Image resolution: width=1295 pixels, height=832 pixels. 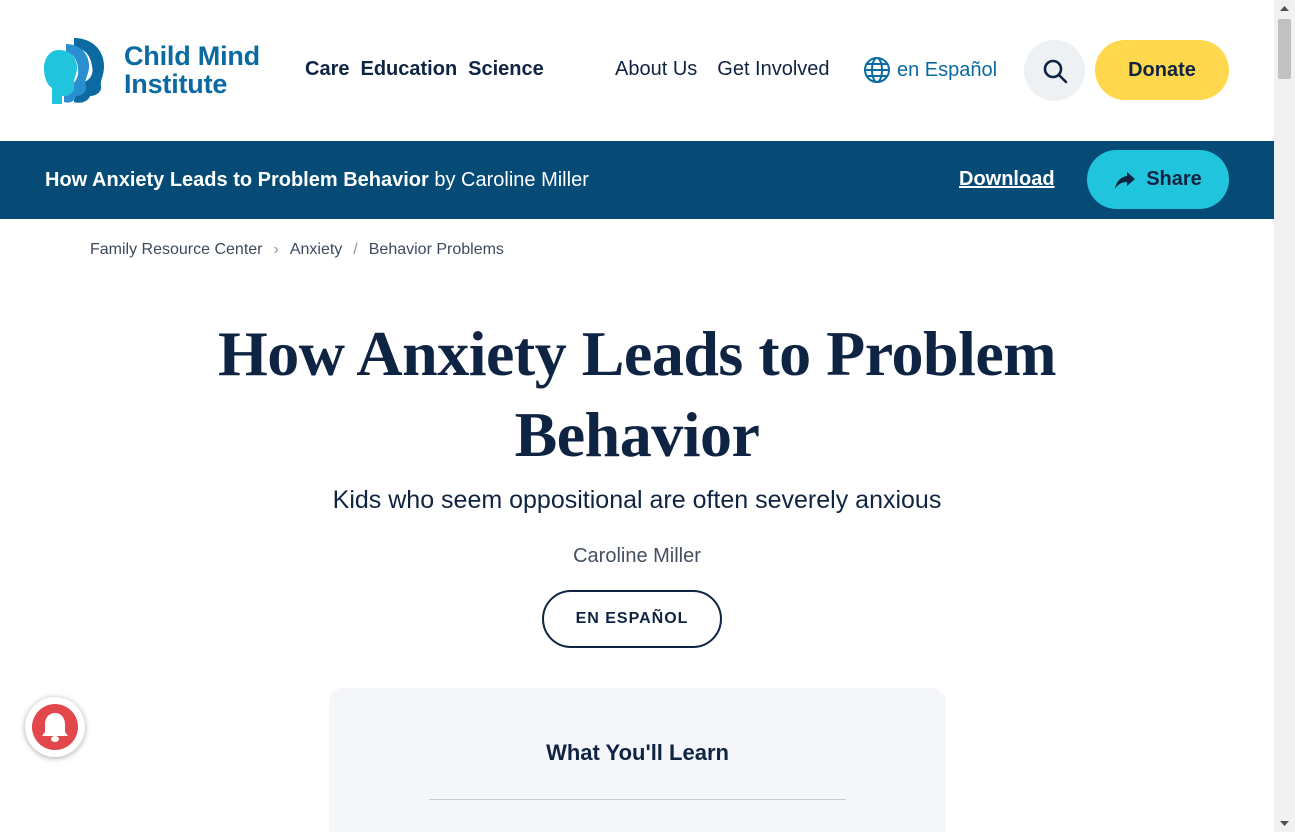 I want to click on download-link: Download, so click(x=1007, y=179).